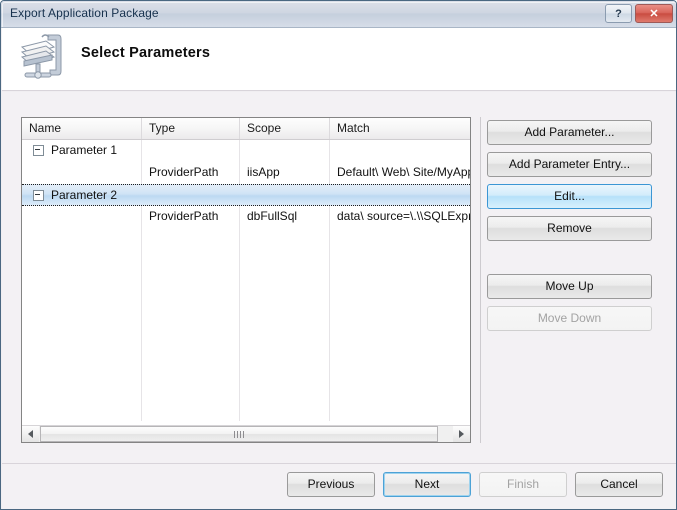  Describe the element at coordinates (263, 172) in the screenshot. I see `row-scope-cell: iisApp` at that location.